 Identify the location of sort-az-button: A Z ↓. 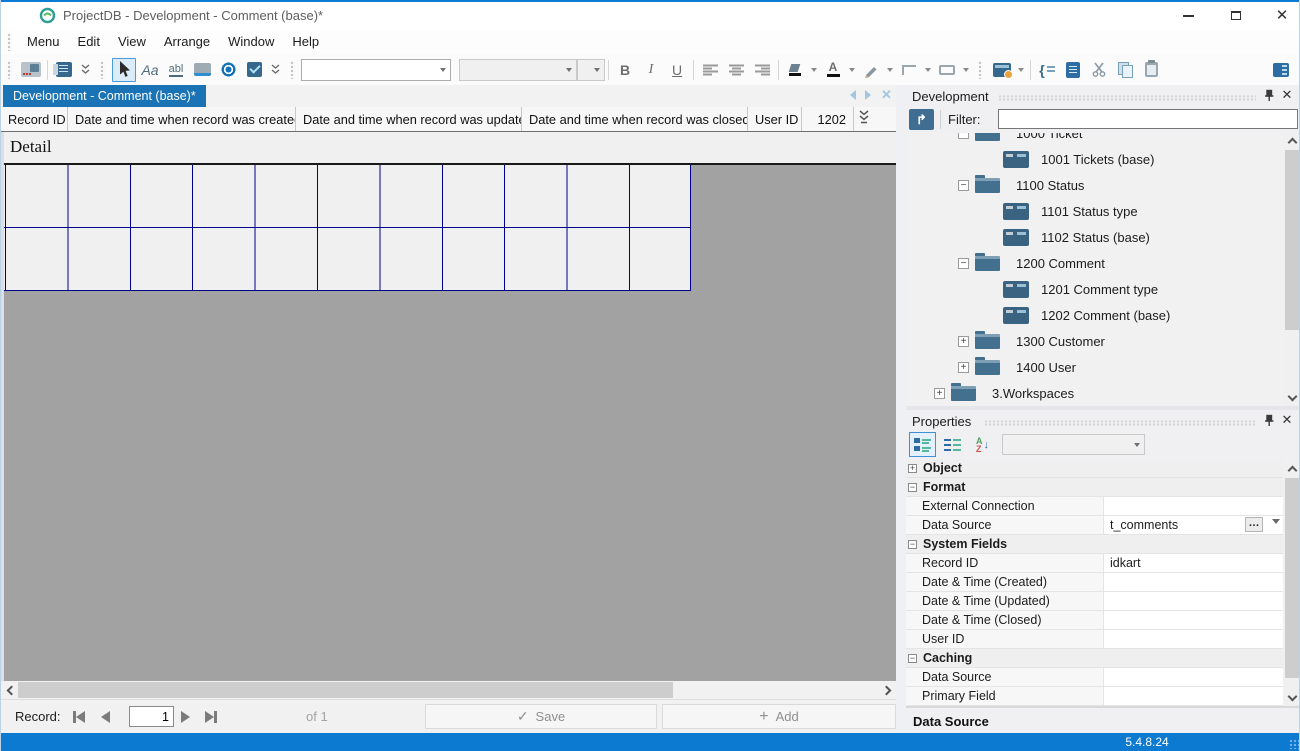
(982, 444).